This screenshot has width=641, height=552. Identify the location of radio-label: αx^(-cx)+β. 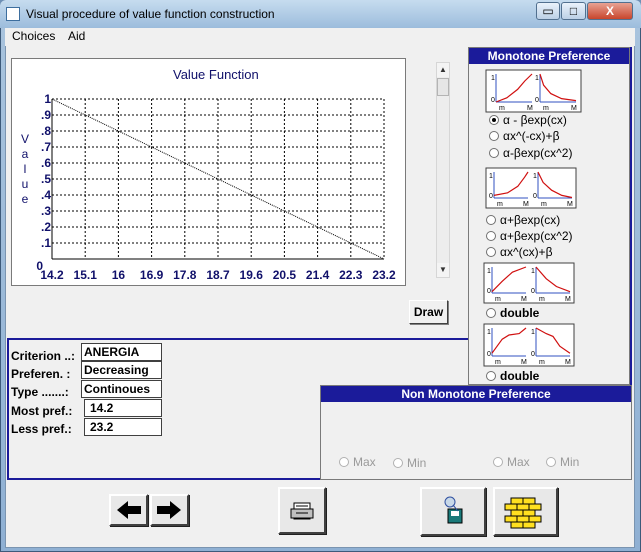
(531, 136).